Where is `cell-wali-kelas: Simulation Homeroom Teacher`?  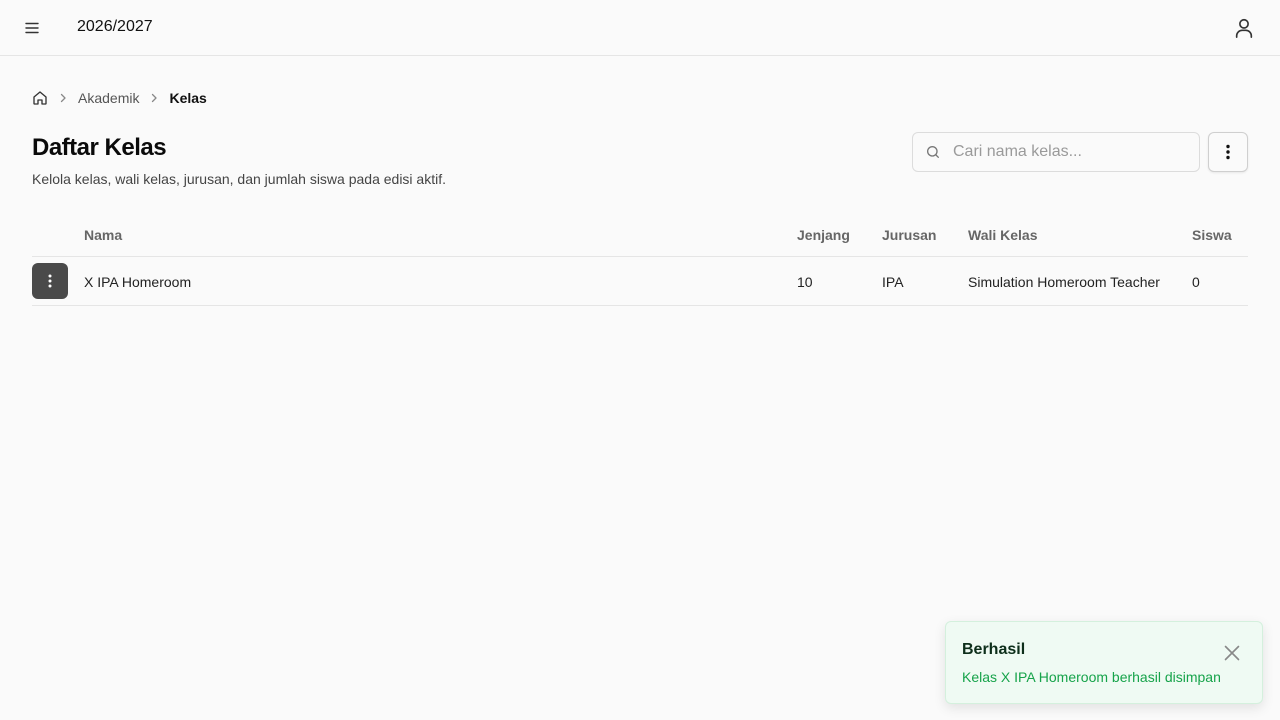 cell-wali-kelas: Simulation Homeroom Teacher is located at coordinates (1064, 282).